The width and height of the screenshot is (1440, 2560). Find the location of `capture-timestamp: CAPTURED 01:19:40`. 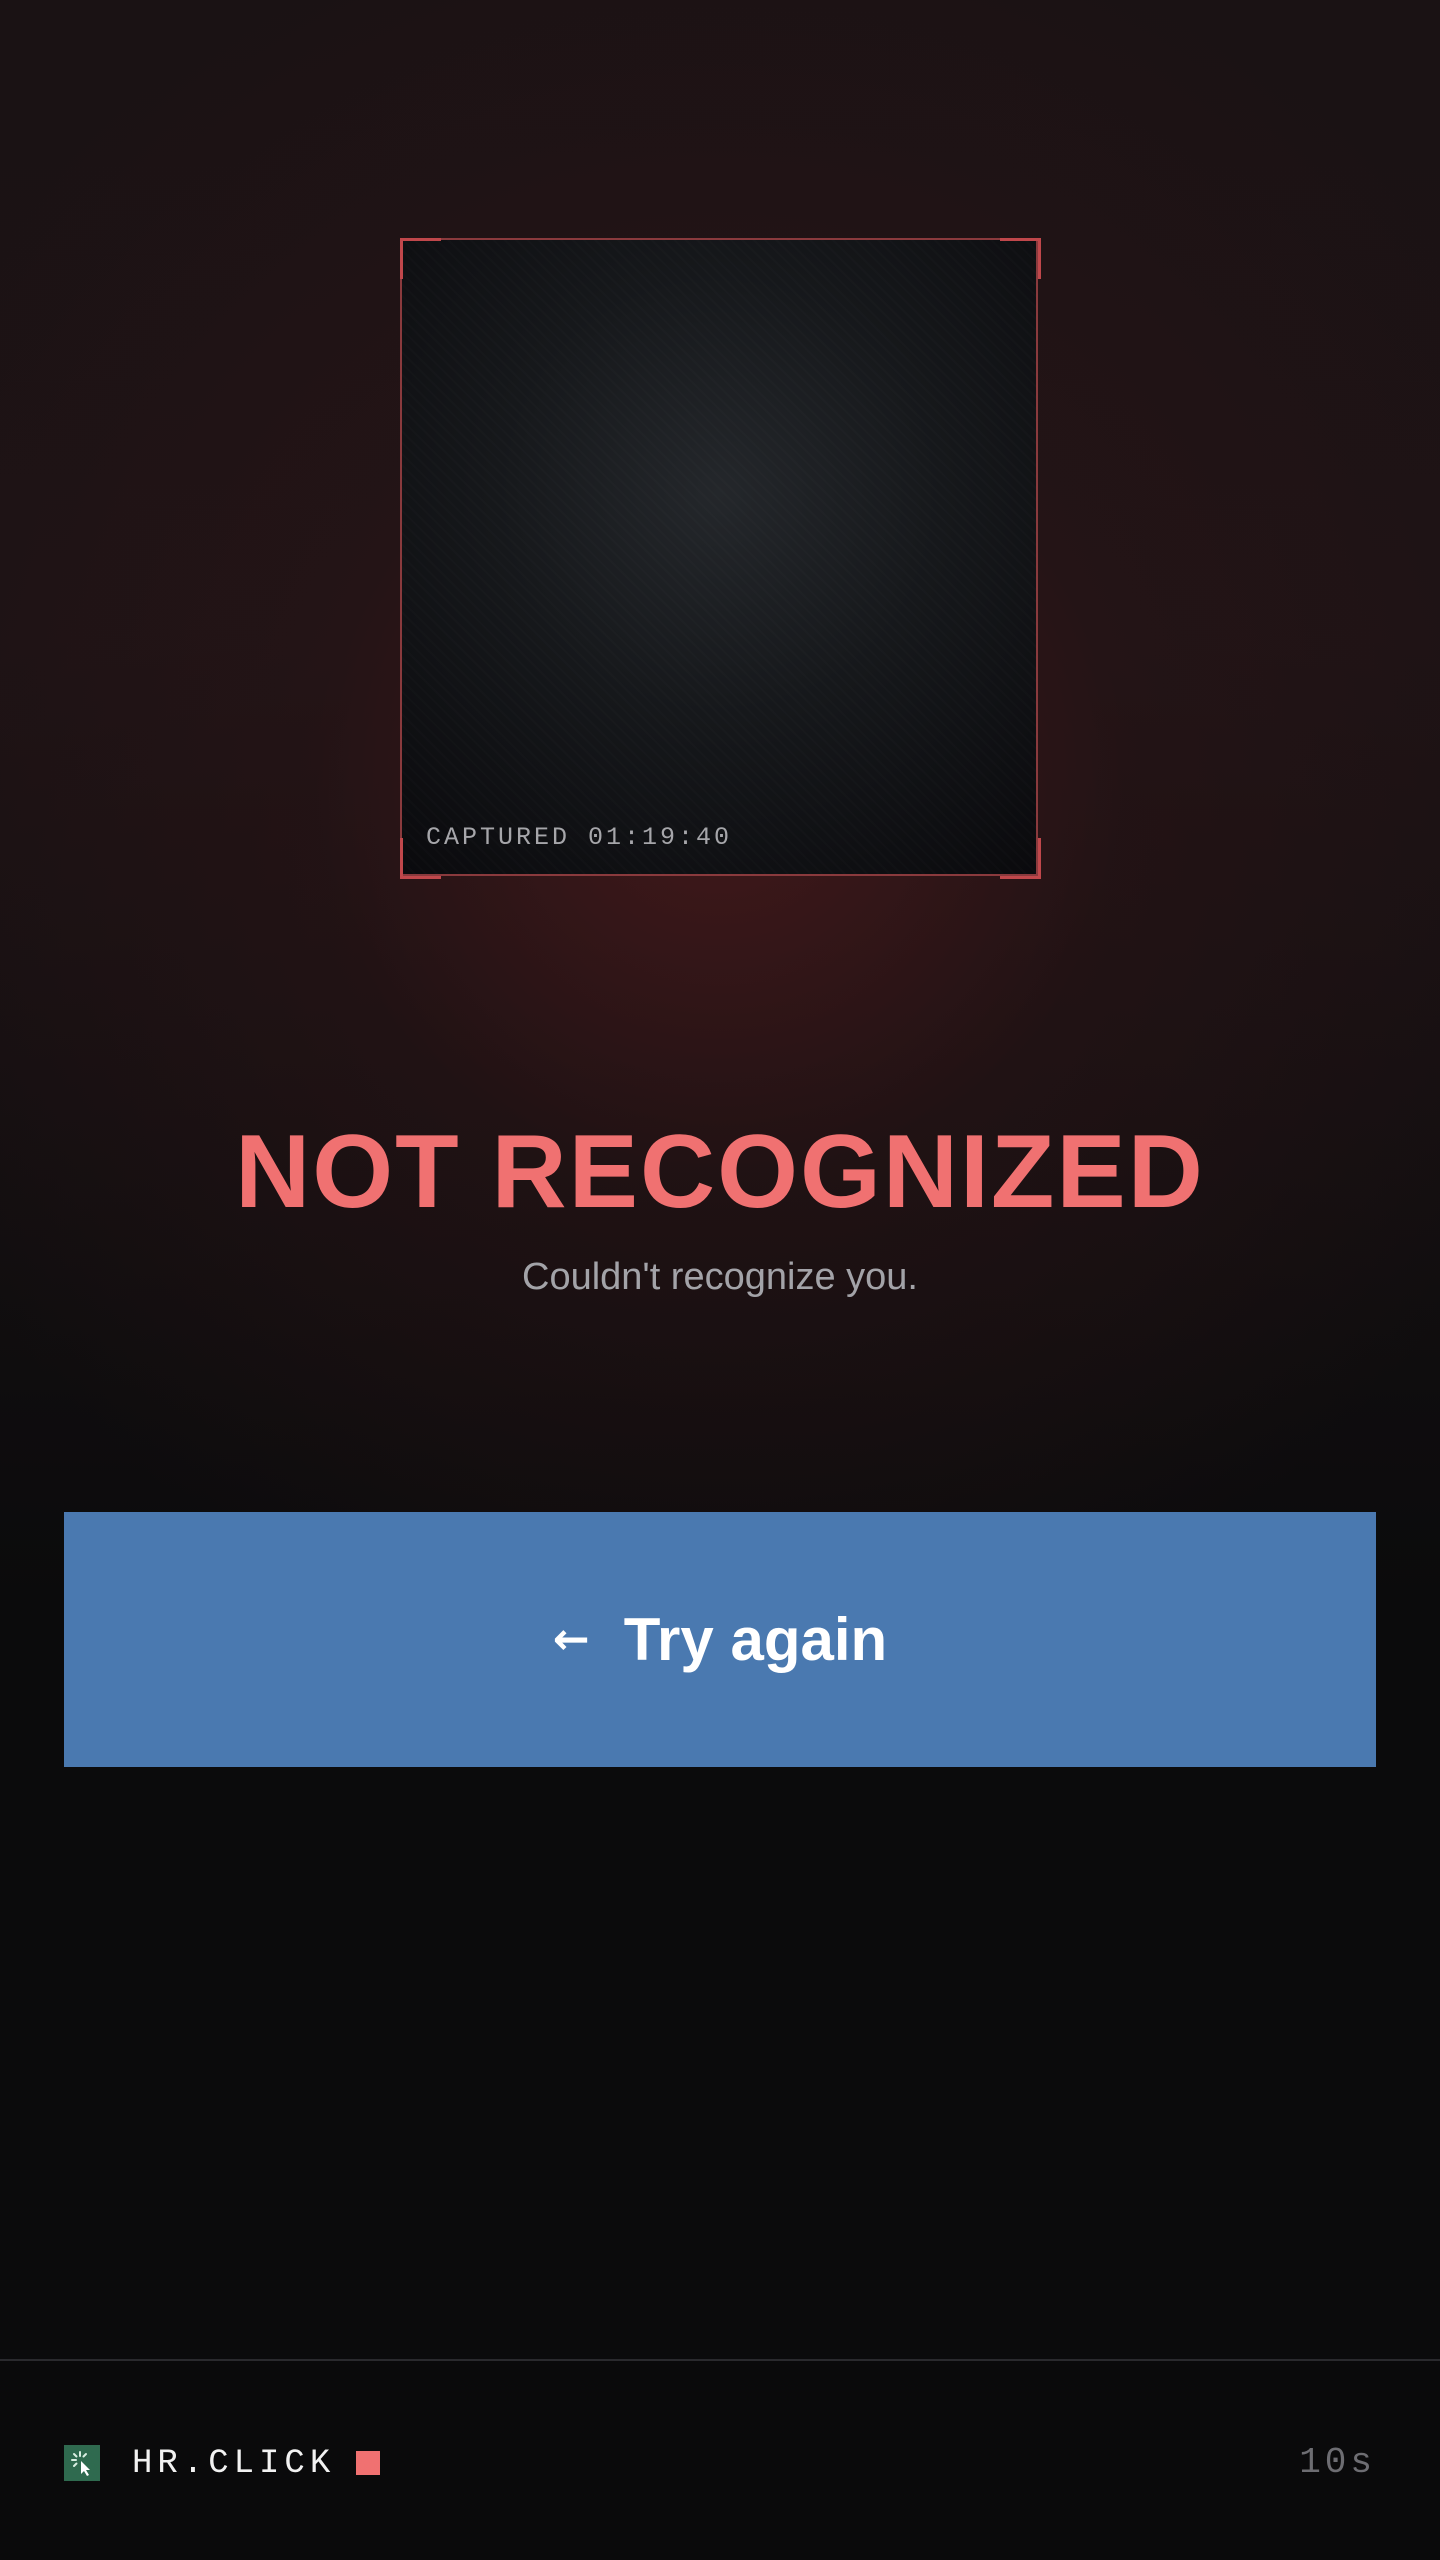

capture-timestamp: CAPTURED 01:19:40 is located at coordinates (579, 837).